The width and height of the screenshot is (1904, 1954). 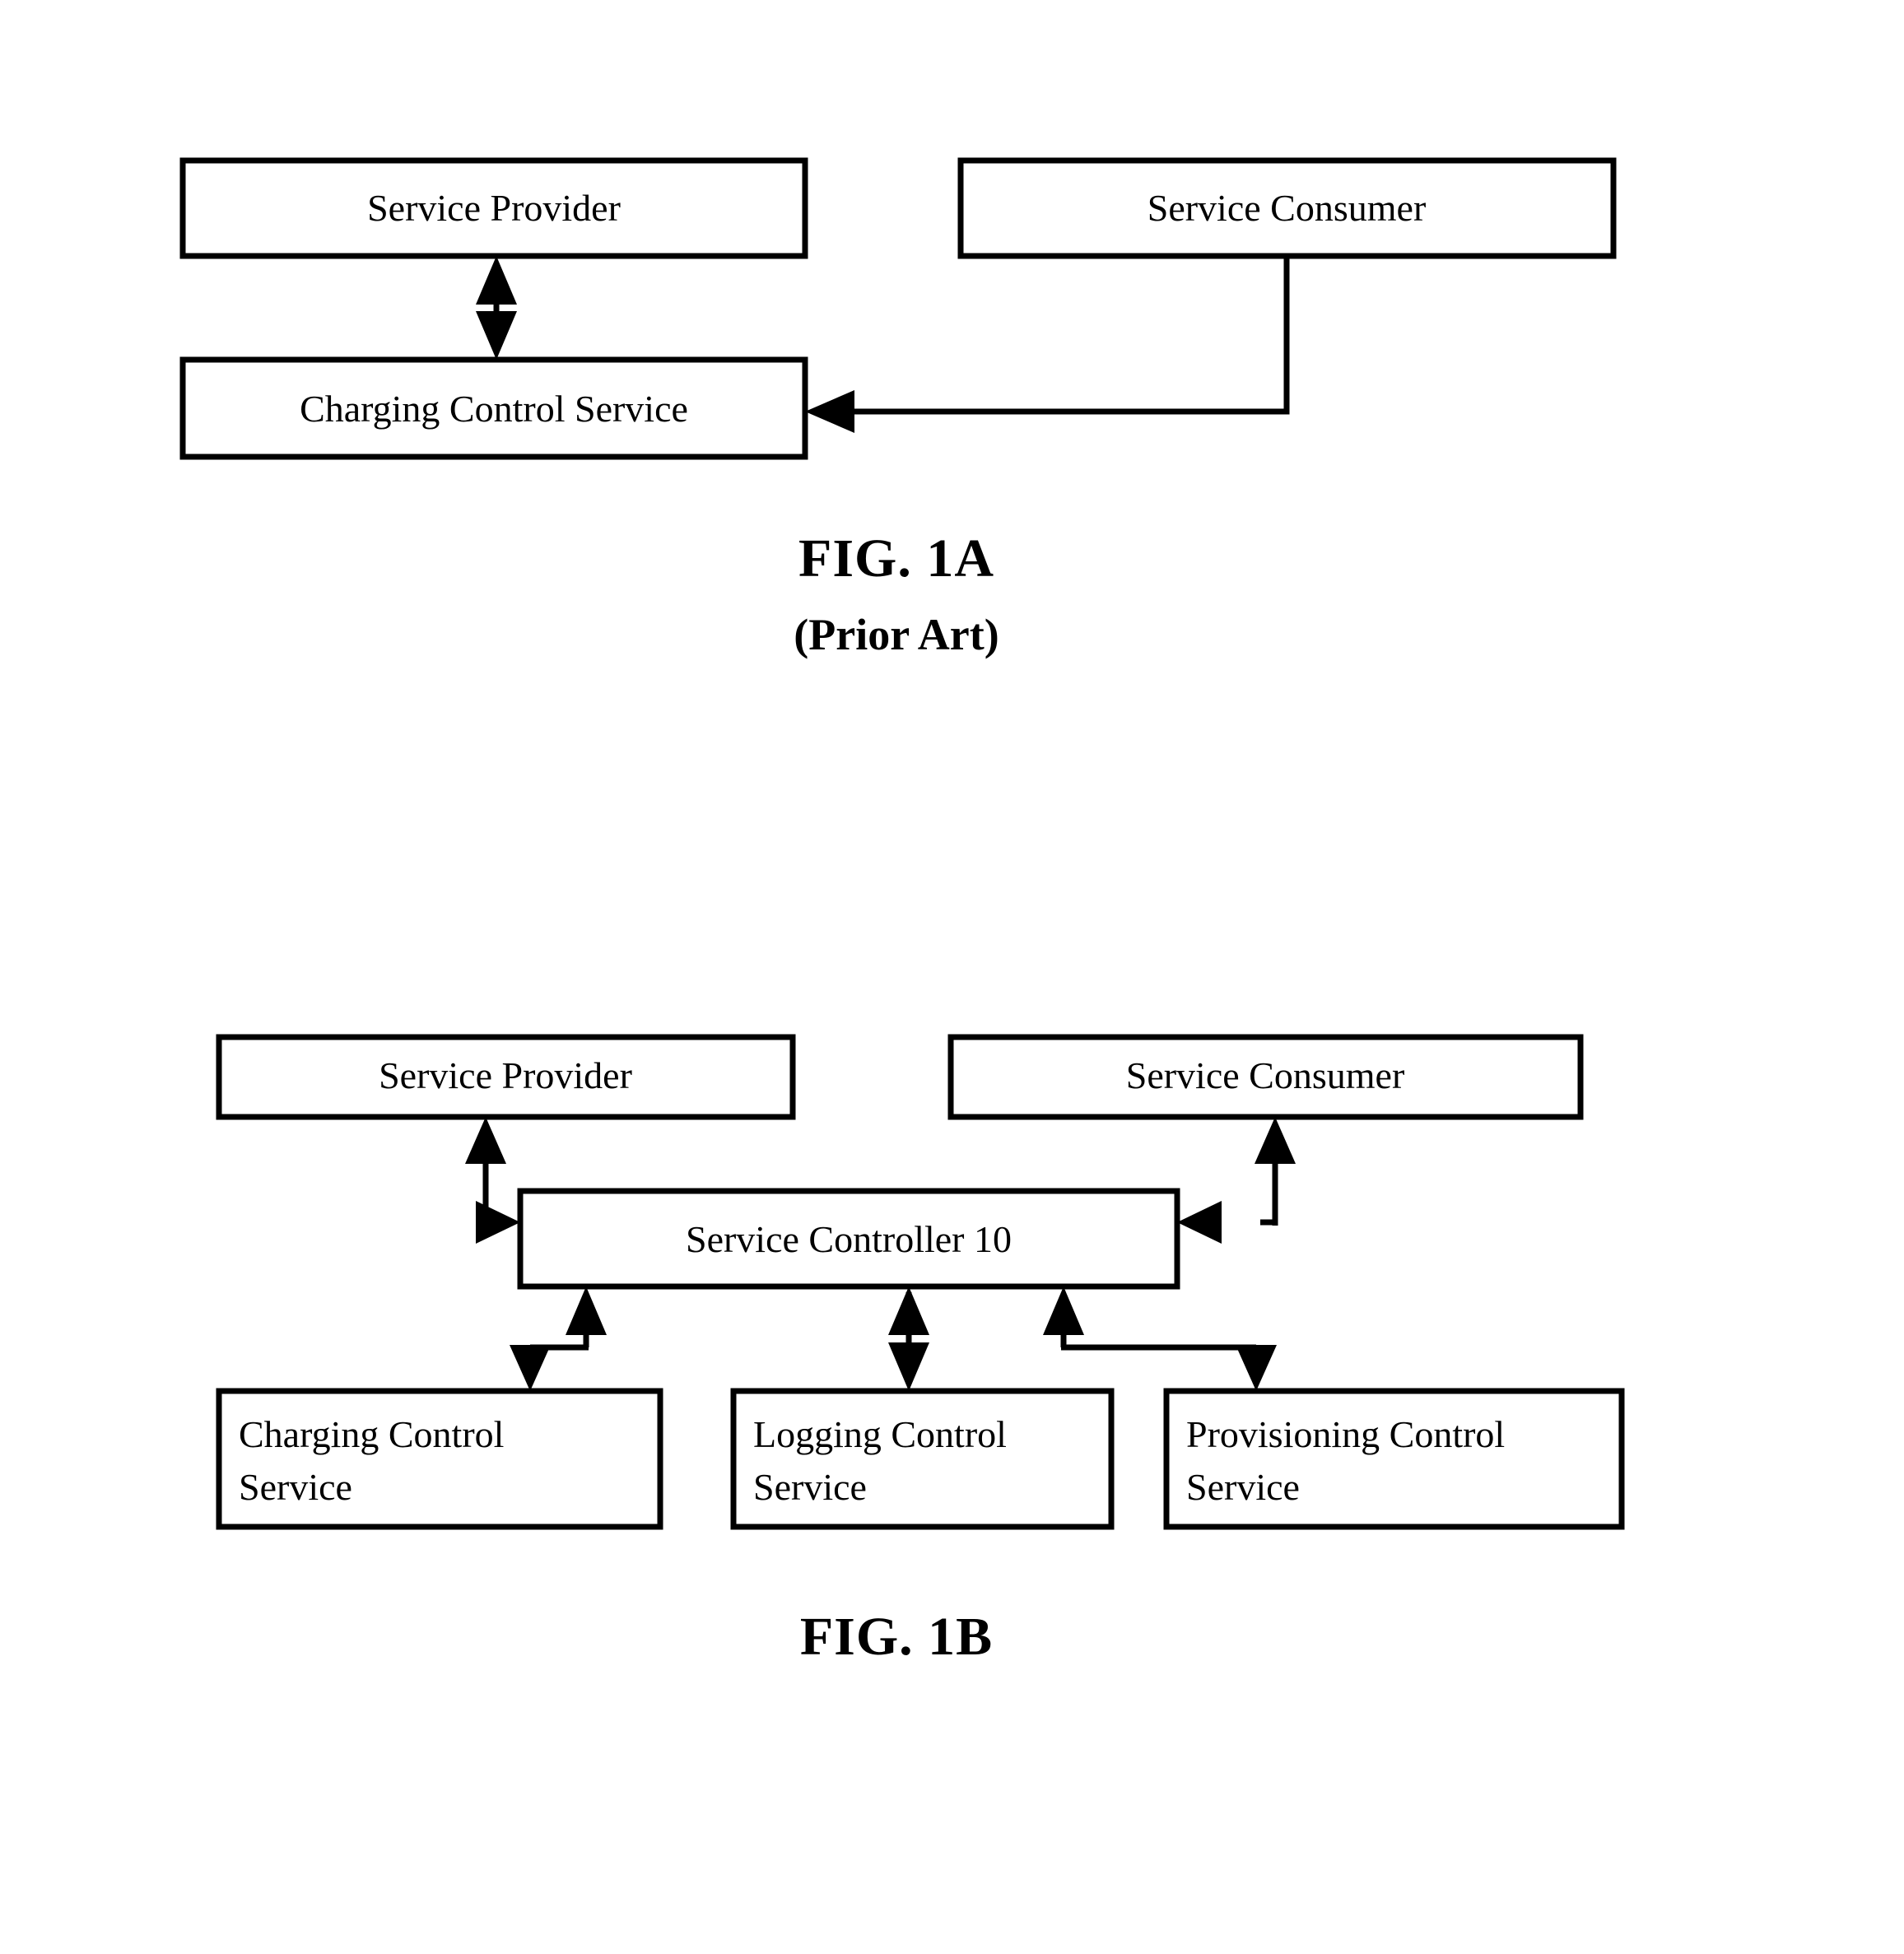 I want to click on figure-caption-1b: FIG. 1B, so click(x=896, y=1637).